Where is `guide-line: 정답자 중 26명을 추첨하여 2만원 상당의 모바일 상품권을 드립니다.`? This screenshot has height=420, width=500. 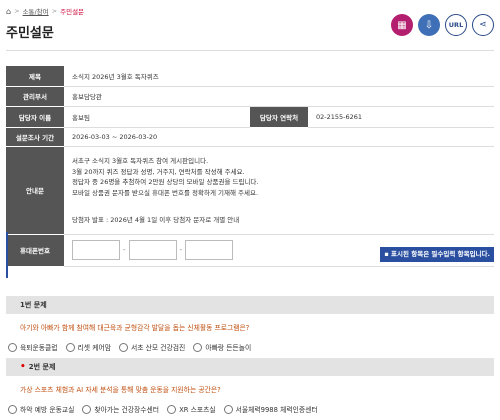 guide-line: 정답자 중 26명을 추첨하여 2만원 상당의 모바일 상품권을 드립니다. is located at coordinates (165, 182).